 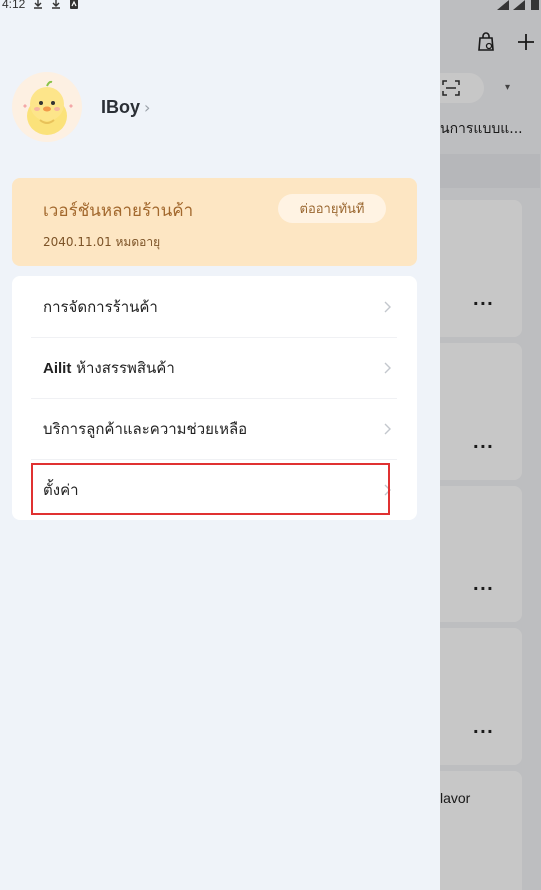 I want to click on menu-item-store-management: การจัดการร้านค้า, so click(x=214, y=306).